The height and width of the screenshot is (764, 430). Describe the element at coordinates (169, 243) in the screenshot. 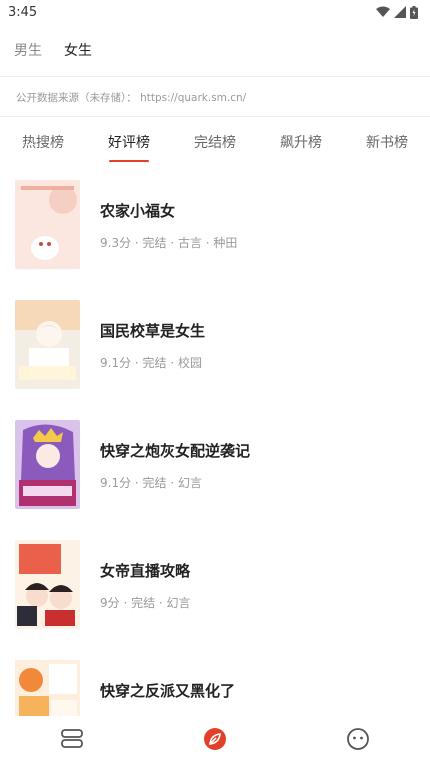

I see `book-meta: 9.3分 · 完结 · 古言 · 种田` at that location.